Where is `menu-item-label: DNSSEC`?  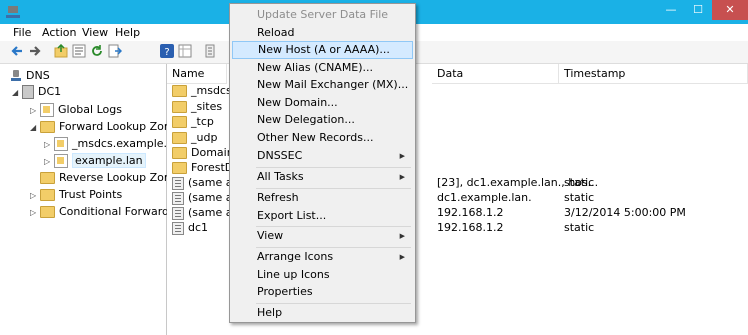 menu-item-label: DNSSEC is located at coordinates (280, 155).